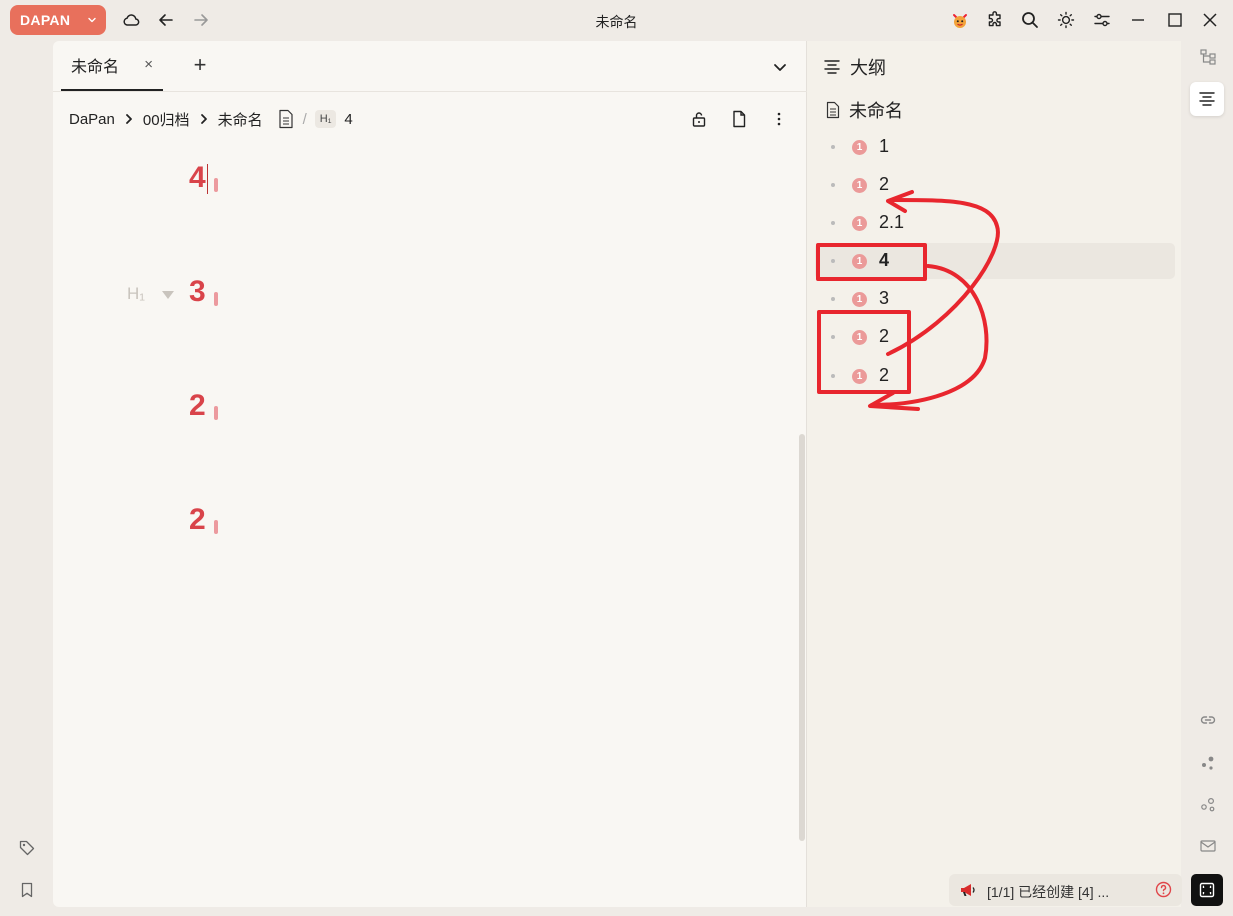  What do you see at coordinates (1066, 20) in the screenshot?
I see `theme-toggle-icon` at bounding box center [1066, 20].